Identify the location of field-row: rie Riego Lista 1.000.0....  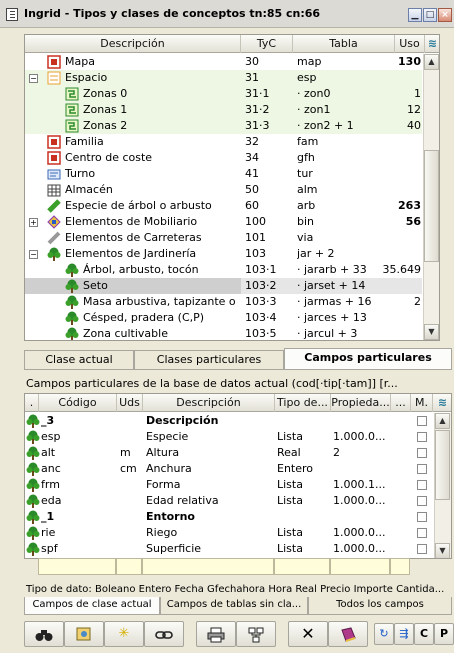
(230, 533).